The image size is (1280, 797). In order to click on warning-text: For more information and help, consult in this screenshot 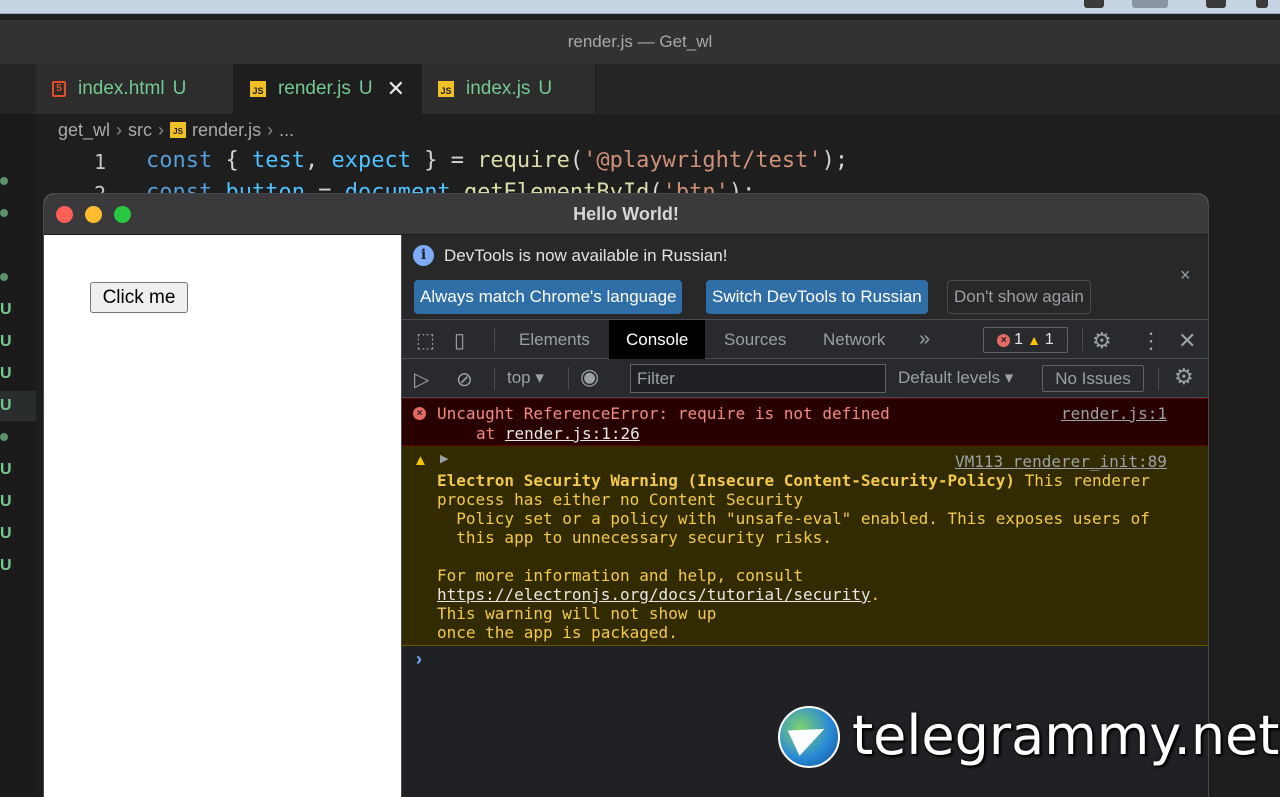, I will do `click(620, 575)`.